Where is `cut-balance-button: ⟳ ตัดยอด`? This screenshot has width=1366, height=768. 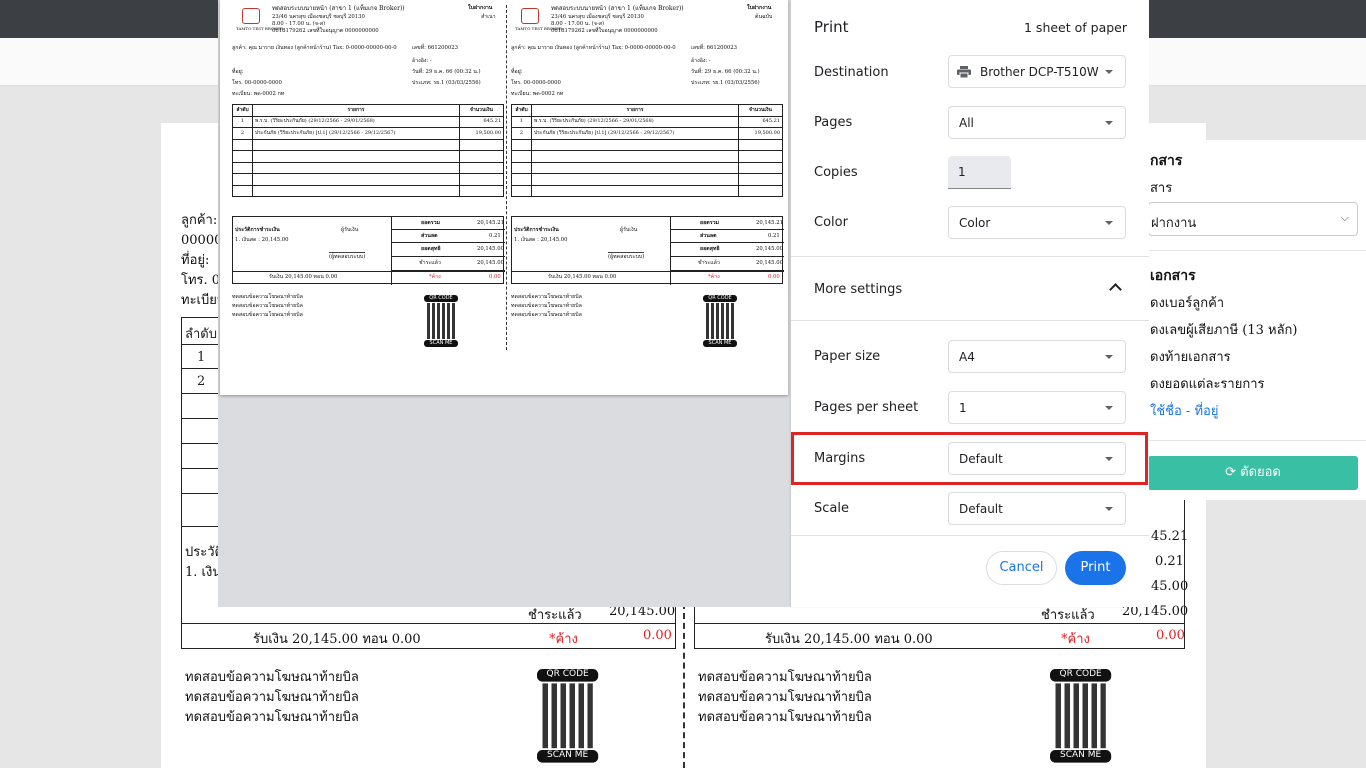 cut-balance-button: ⟳ ตัดยอด is located at coordinates (1253, 473).